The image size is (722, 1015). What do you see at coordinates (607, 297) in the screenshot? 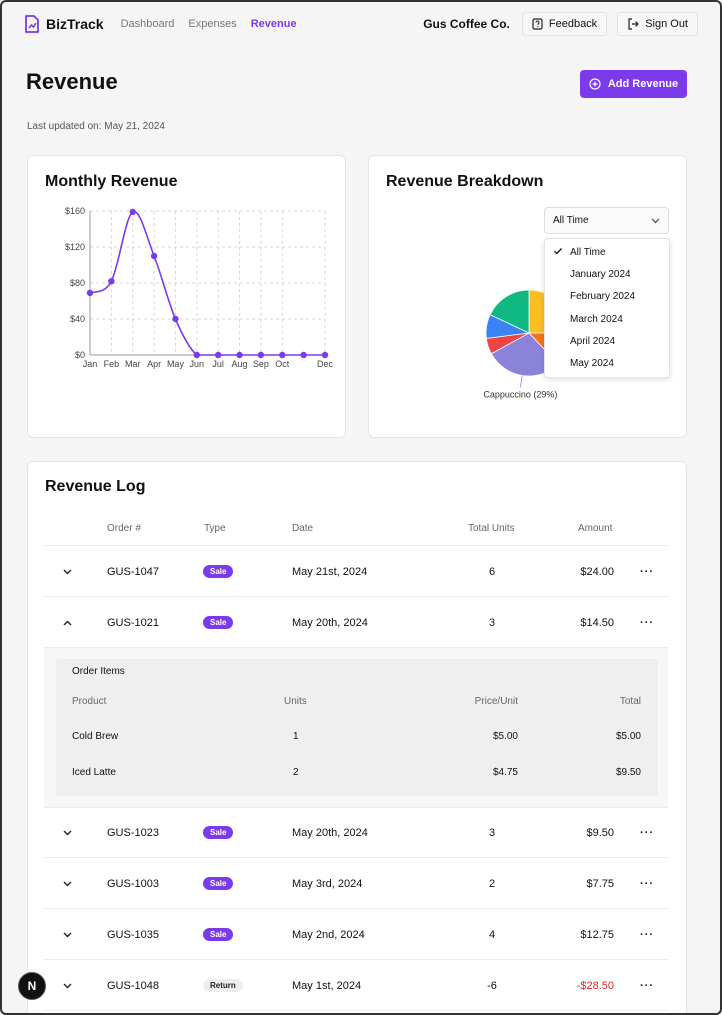
I see `period-option-february: February 2024` at bounding box center [607, 297].